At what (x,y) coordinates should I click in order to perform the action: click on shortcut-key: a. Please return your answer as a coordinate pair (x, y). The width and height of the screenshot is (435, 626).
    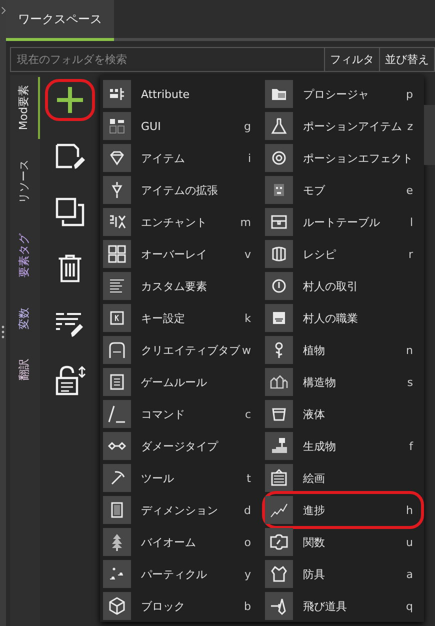
    Looking at the image, I should click on (409, 574).